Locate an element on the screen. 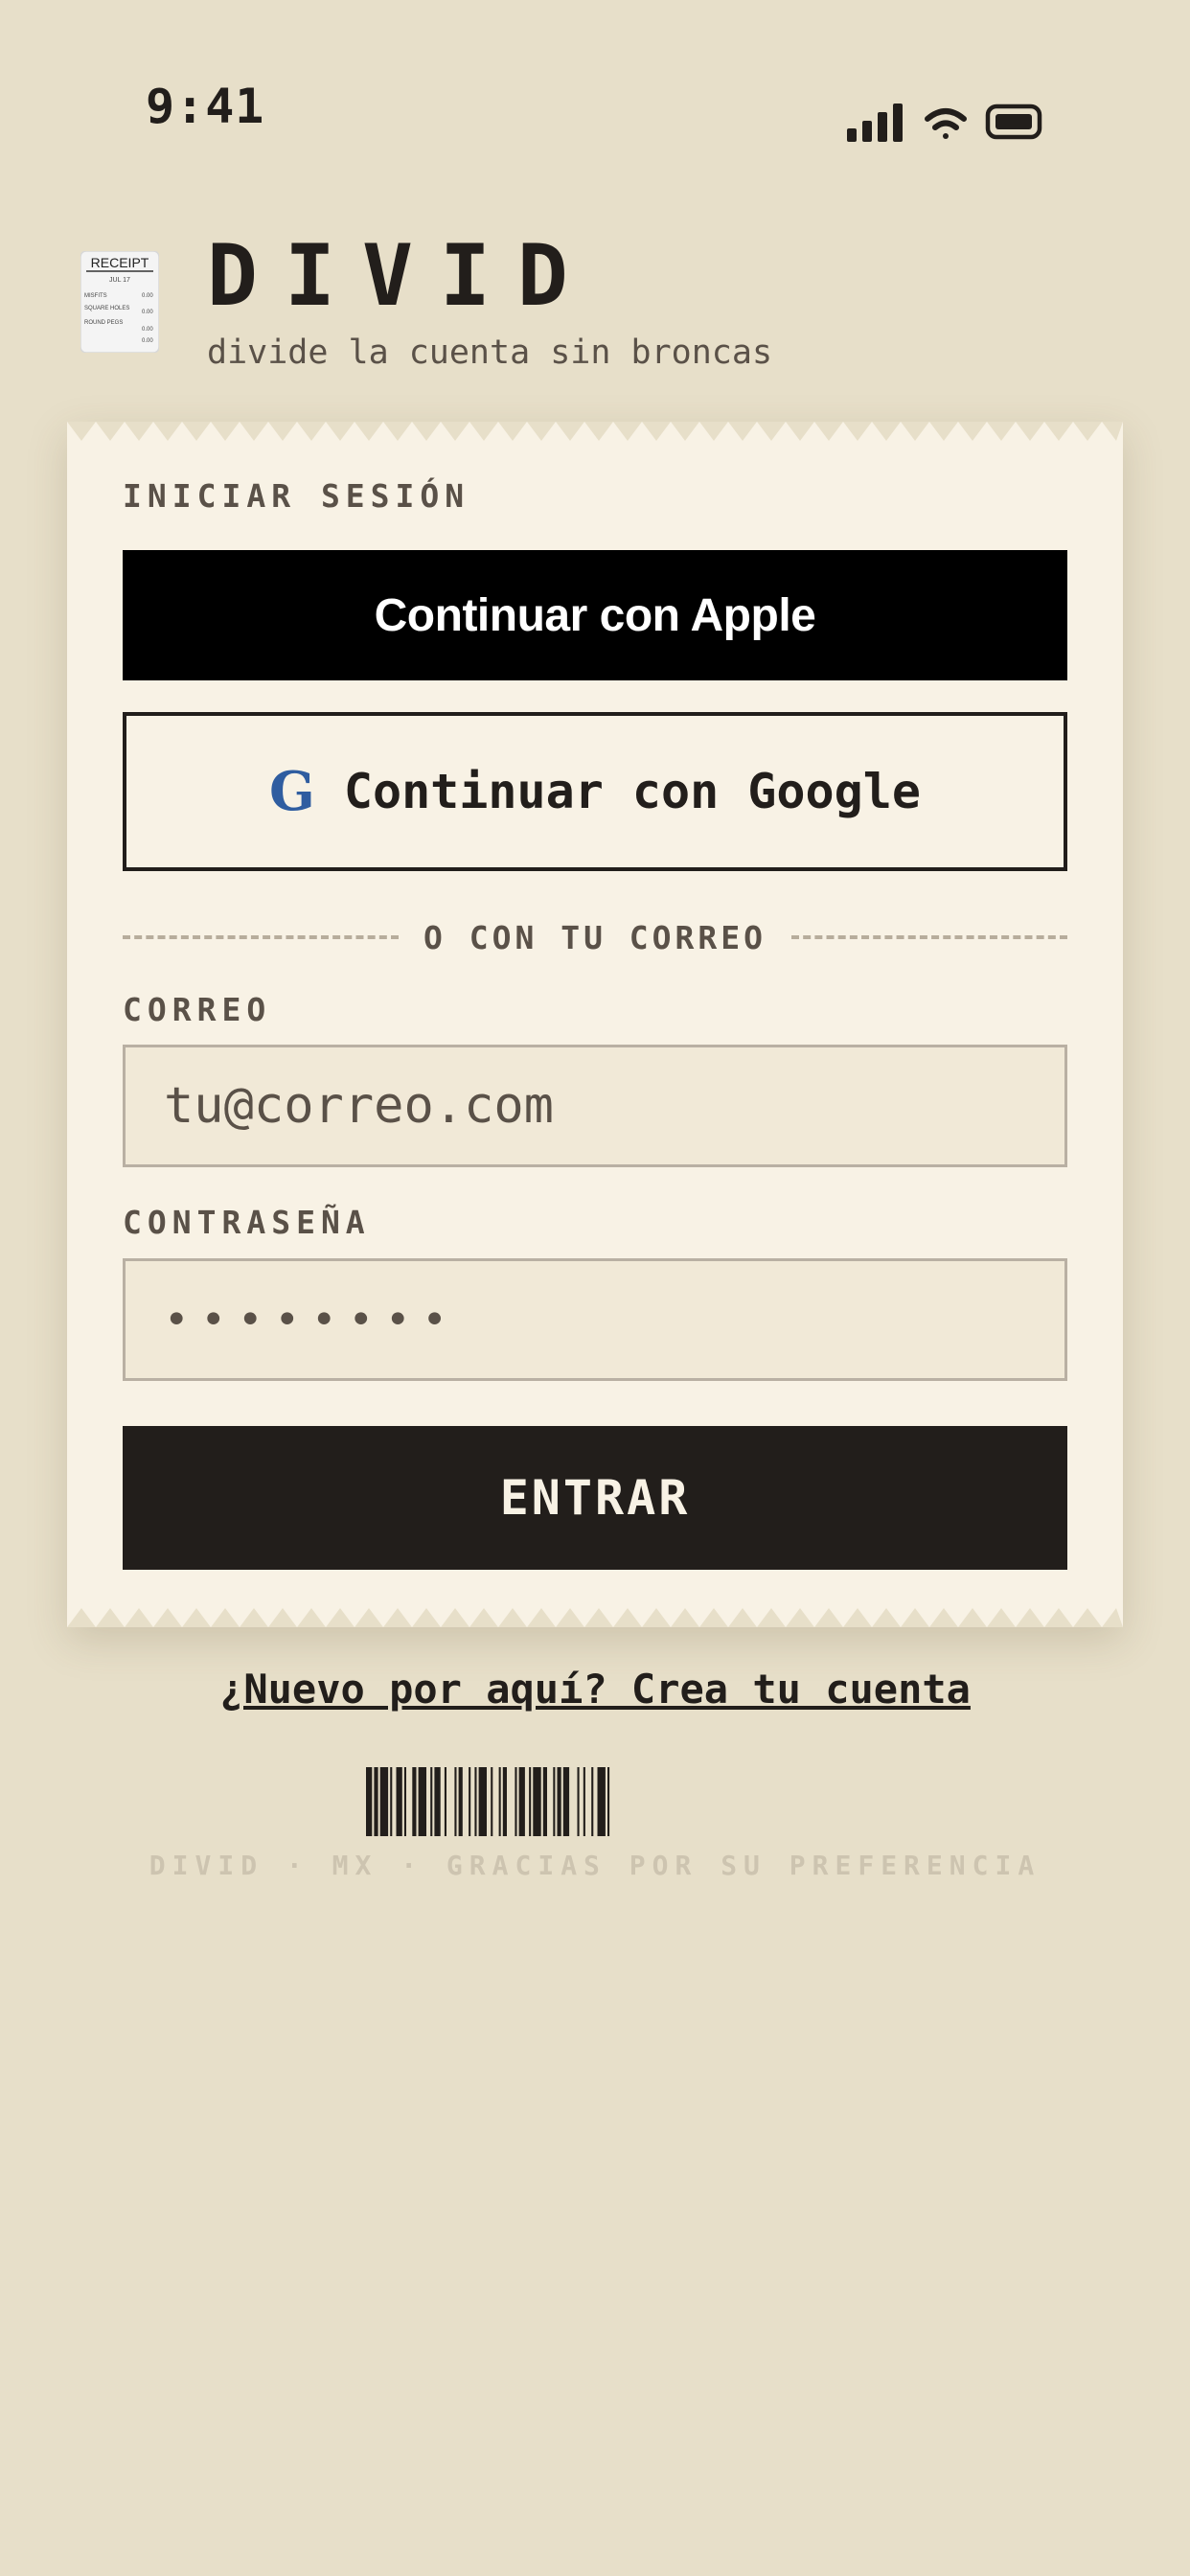 The width and height of the screenshot is (1190, 2576). email-divider: O CON TU CORREO is located at coordinates (595, 937).